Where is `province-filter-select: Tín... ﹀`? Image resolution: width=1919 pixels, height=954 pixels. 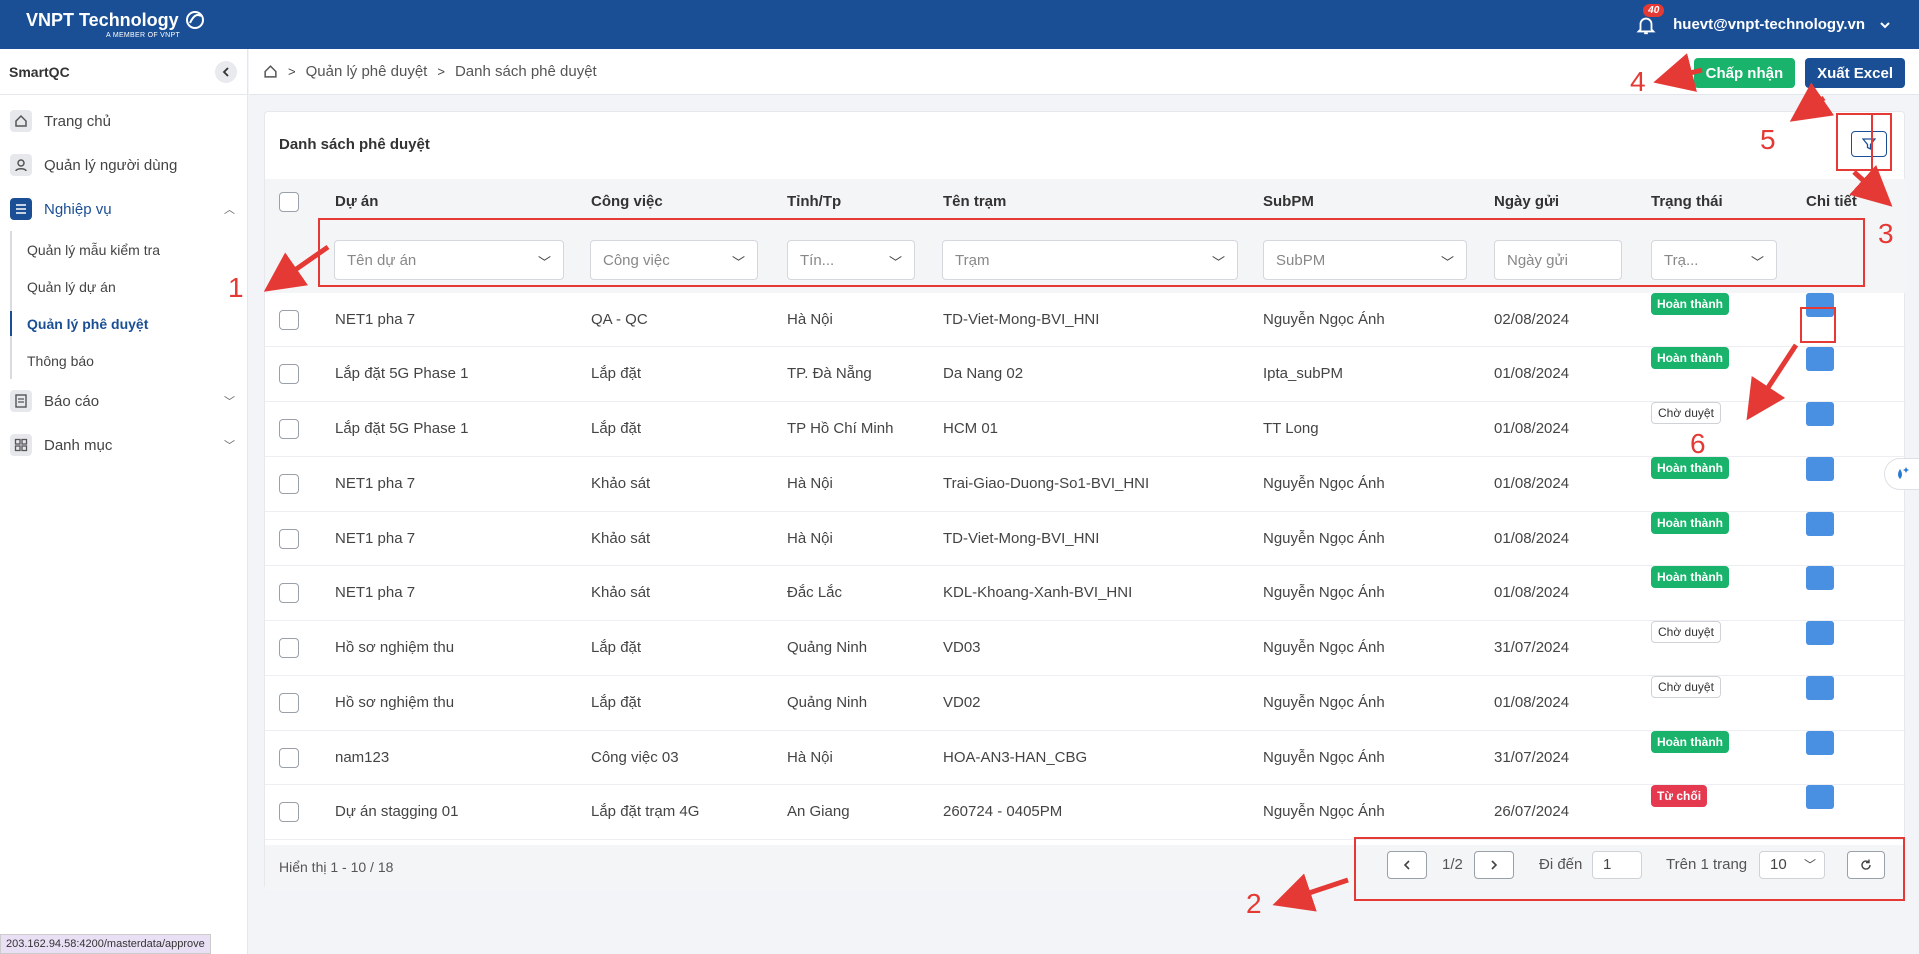 province-filter-select: Tín... ﹀ is located at coordinates (851, 260).